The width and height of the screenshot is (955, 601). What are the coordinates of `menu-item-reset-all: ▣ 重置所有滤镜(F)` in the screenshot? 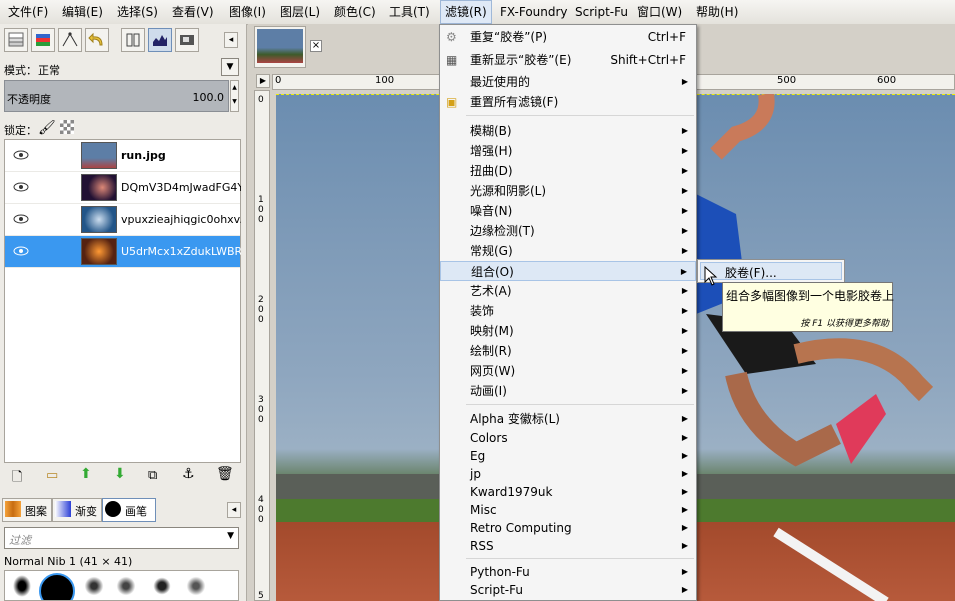 It's located at (568, 102).